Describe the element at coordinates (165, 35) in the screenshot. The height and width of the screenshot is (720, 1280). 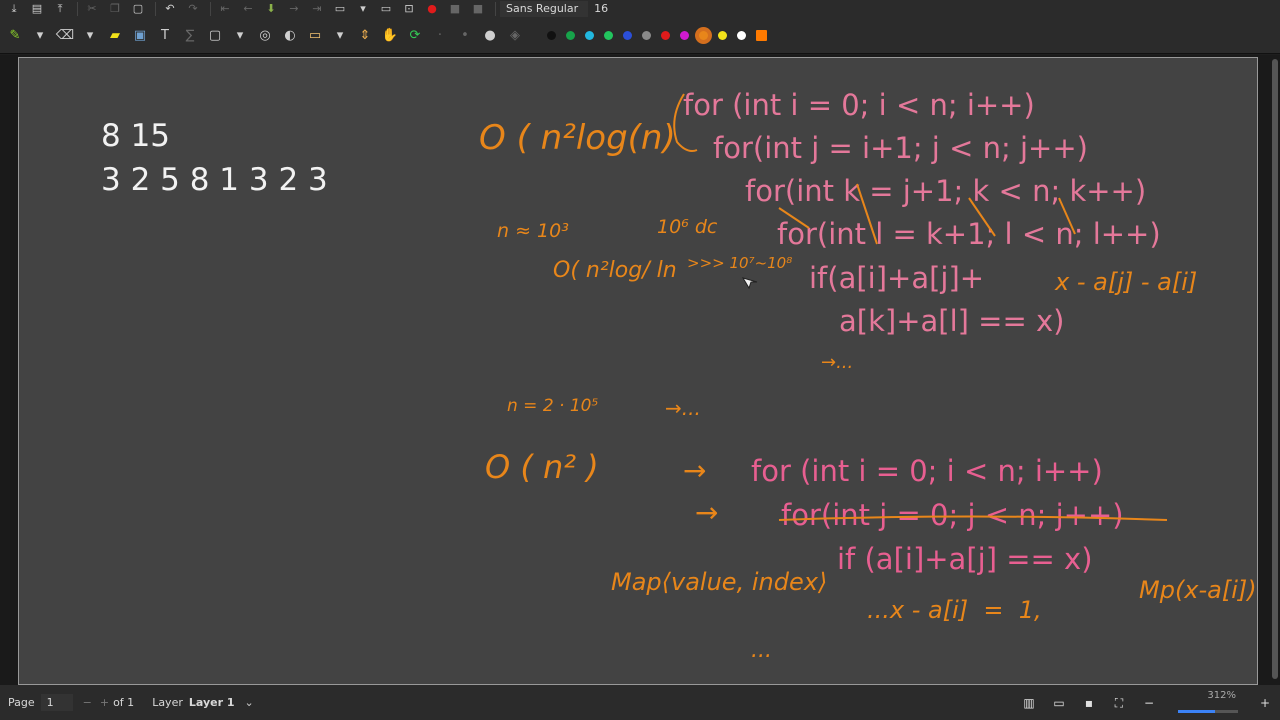
I see `text-tool-icon: T` at that location.